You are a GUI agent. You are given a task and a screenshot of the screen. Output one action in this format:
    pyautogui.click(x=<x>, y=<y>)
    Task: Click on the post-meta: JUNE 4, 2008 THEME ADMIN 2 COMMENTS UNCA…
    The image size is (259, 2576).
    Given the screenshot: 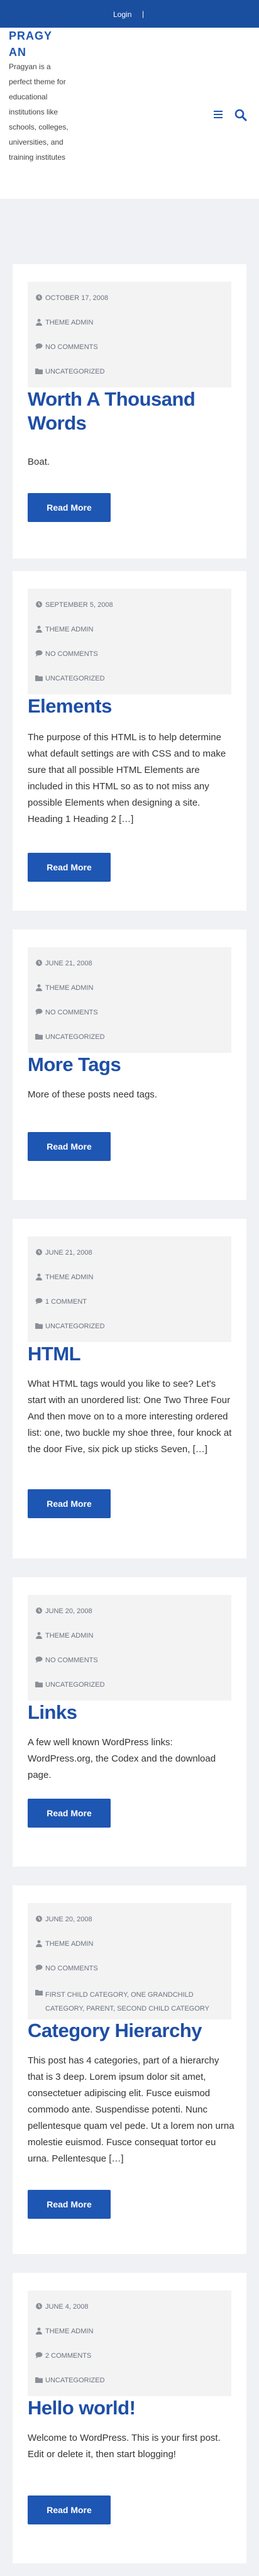 What is the action you would take?
    pyautogui.click(x=129, y=2343)
    